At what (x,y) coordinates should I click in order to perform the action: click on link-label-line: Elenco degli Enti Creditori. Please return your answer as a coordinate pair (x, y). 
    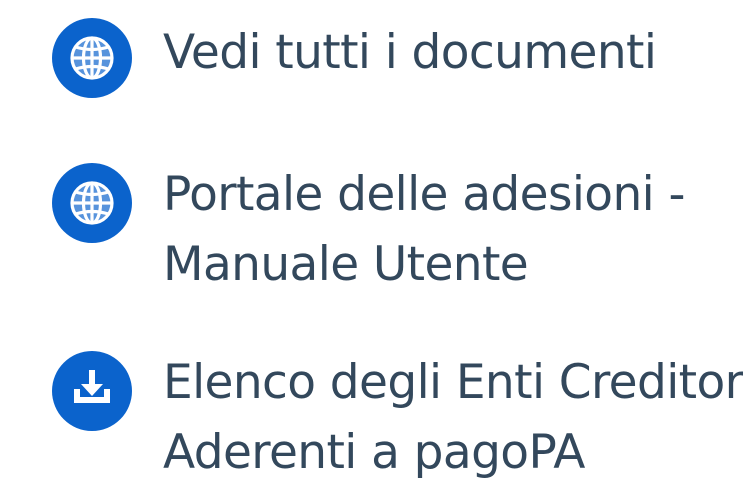
    Looking at the image, I should click on (453, 382).